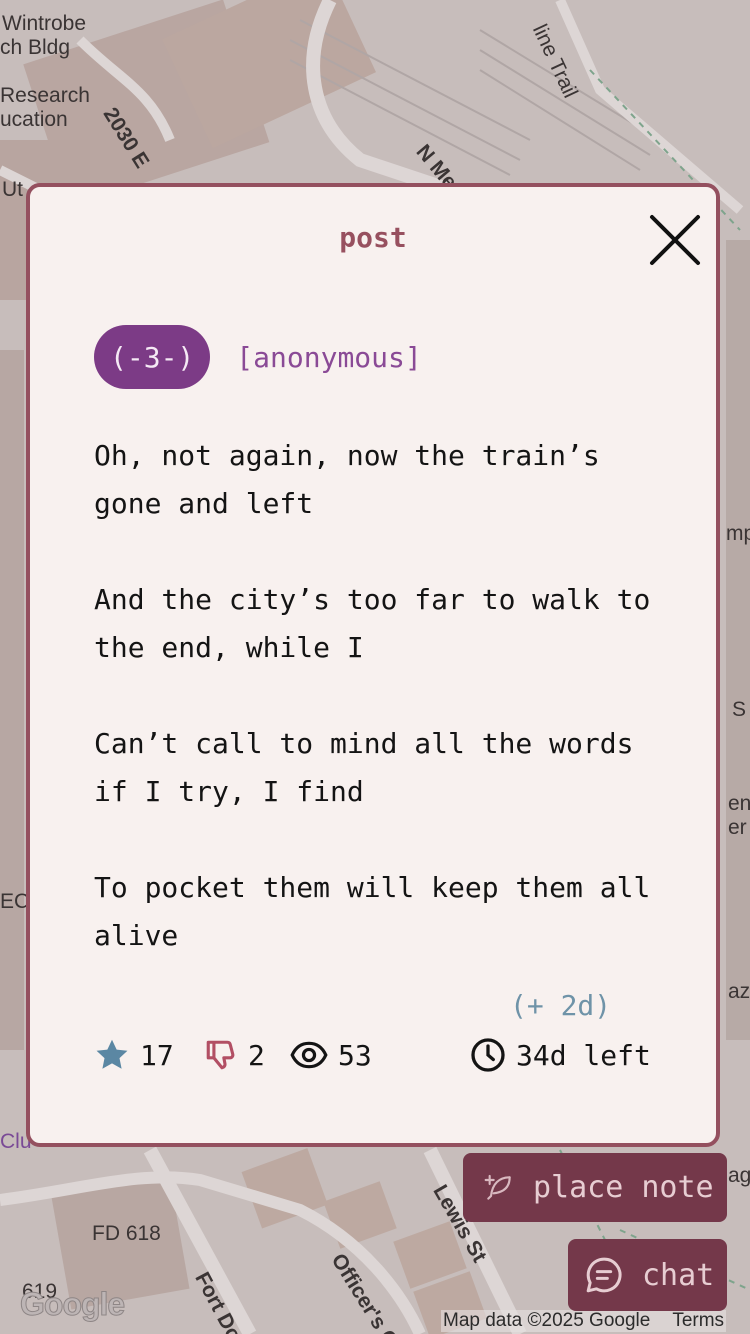 The width and height of the screenshot is (750, 1334). Describe the element at coordinates (157, 1055) in the screenshot. I see `star-count: 17` at that location.